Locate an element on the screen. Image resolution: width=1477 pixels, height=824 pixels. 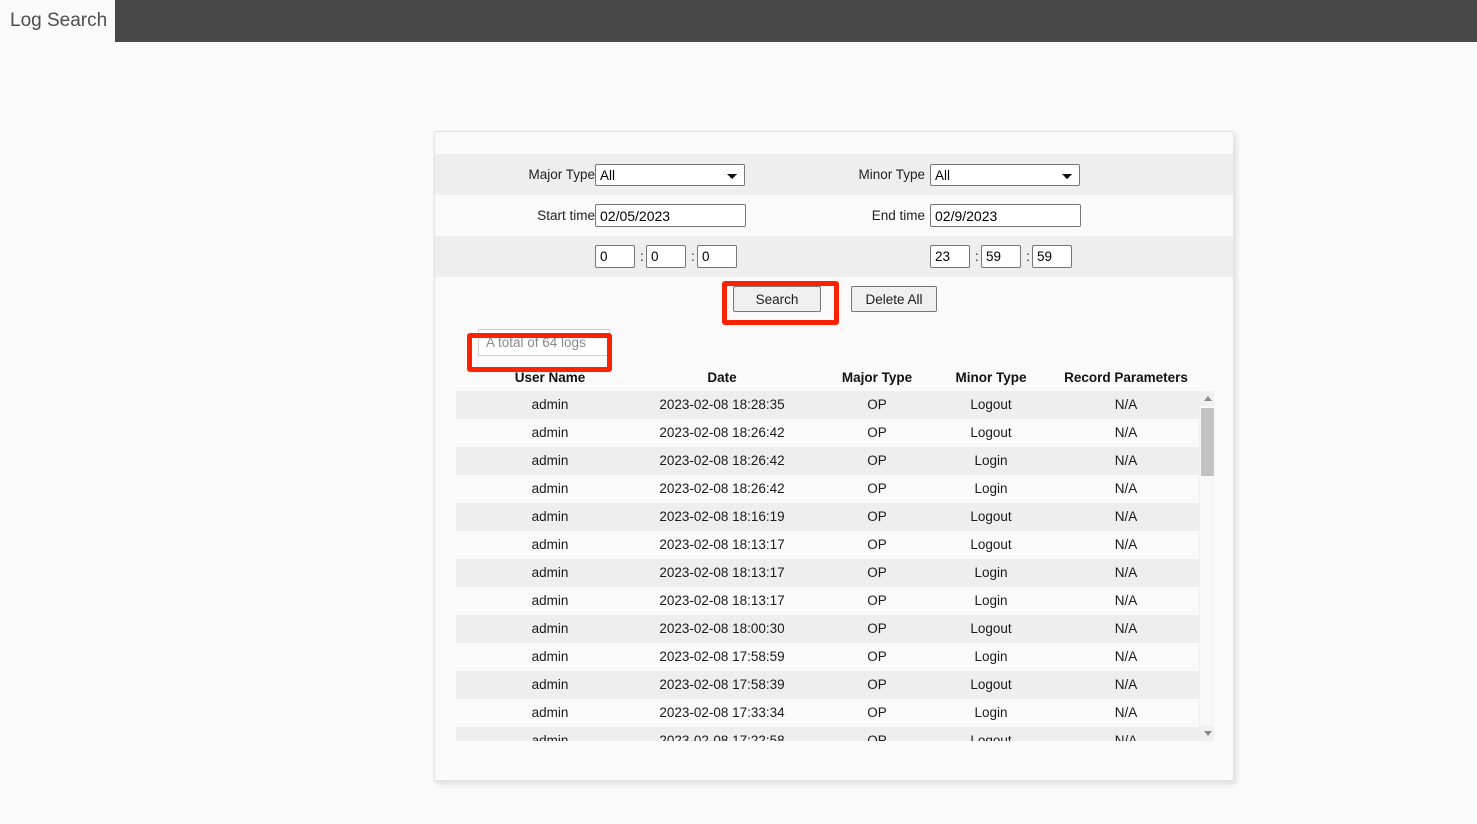
table-row: admin 2023-02-08 18:26:42 OP Logout N/A is located at coordinates (827, 433).